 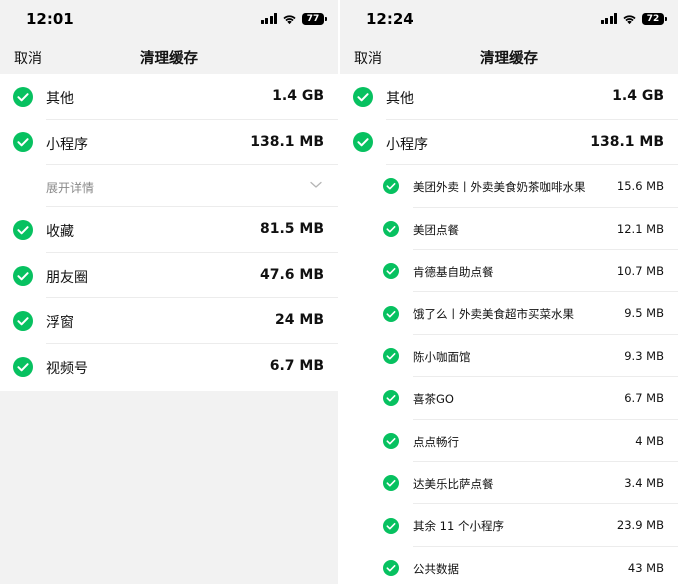 What do you see at coordinates (499, 187) in the screenshot?
I see `item-label: 美团外卖丨外卖美食奶茶咖啡水果` at bounding box center [499, 187].